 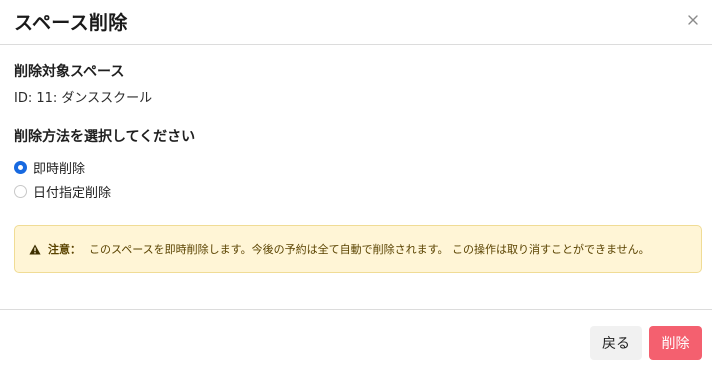 I want to click on radio-option-immediate: 即時削除, so click(x=50, y=167).